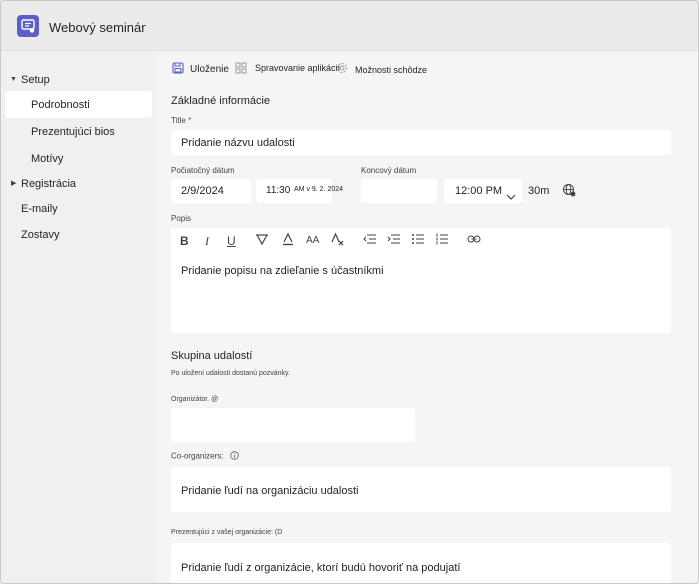 This screenshot has width=699, height=584. What do you see at coordinates (418, 240) in the screenshot?
I see `bullet-list-icon` at bounding box center [418, 240].